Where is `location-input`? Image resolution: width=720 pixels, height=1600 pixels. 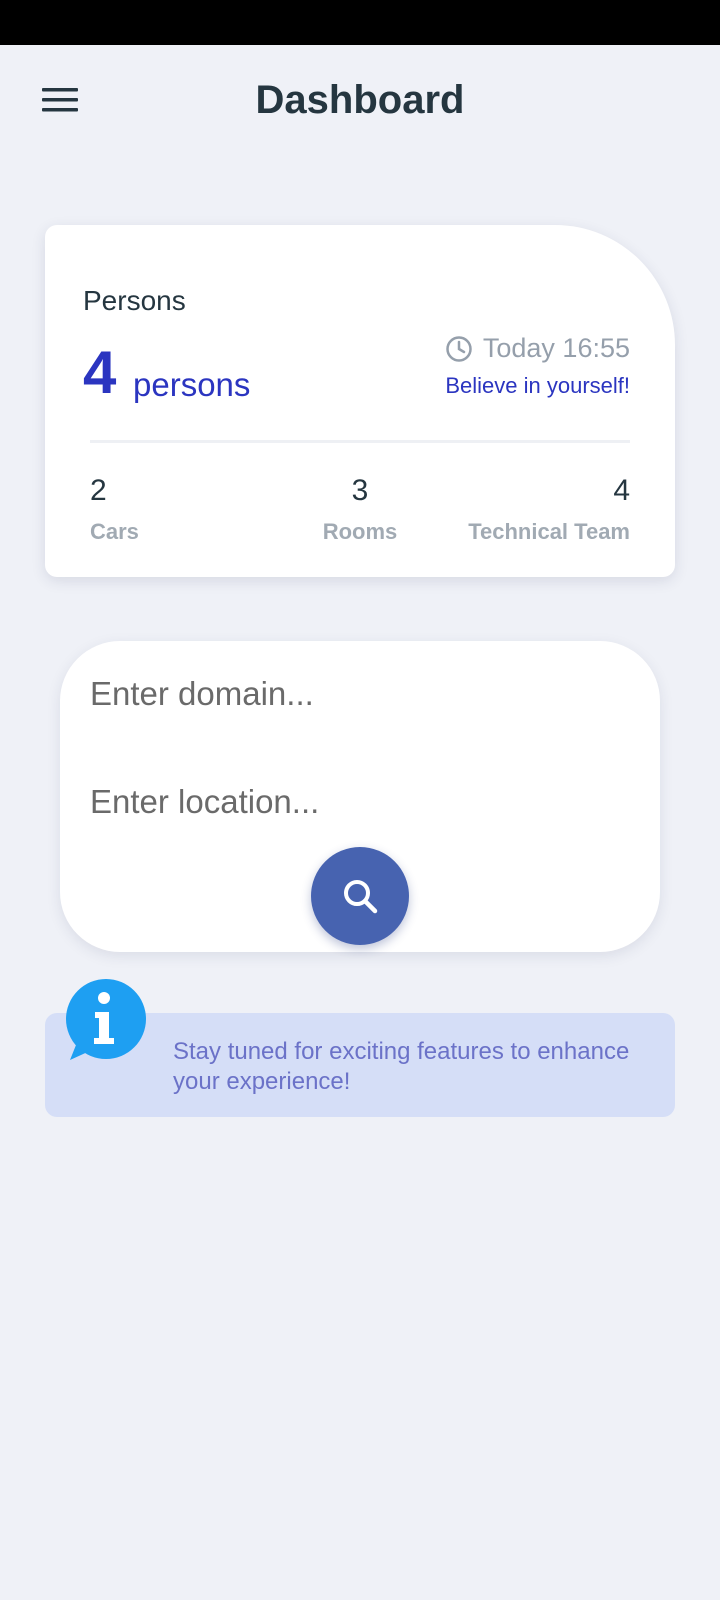 location-input is located at coordinates (360, 802).